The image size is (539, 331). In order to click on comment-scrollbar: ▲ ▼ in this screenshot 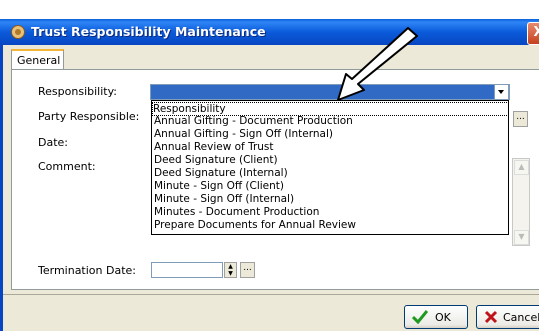, I will do `click(521, 202)`.